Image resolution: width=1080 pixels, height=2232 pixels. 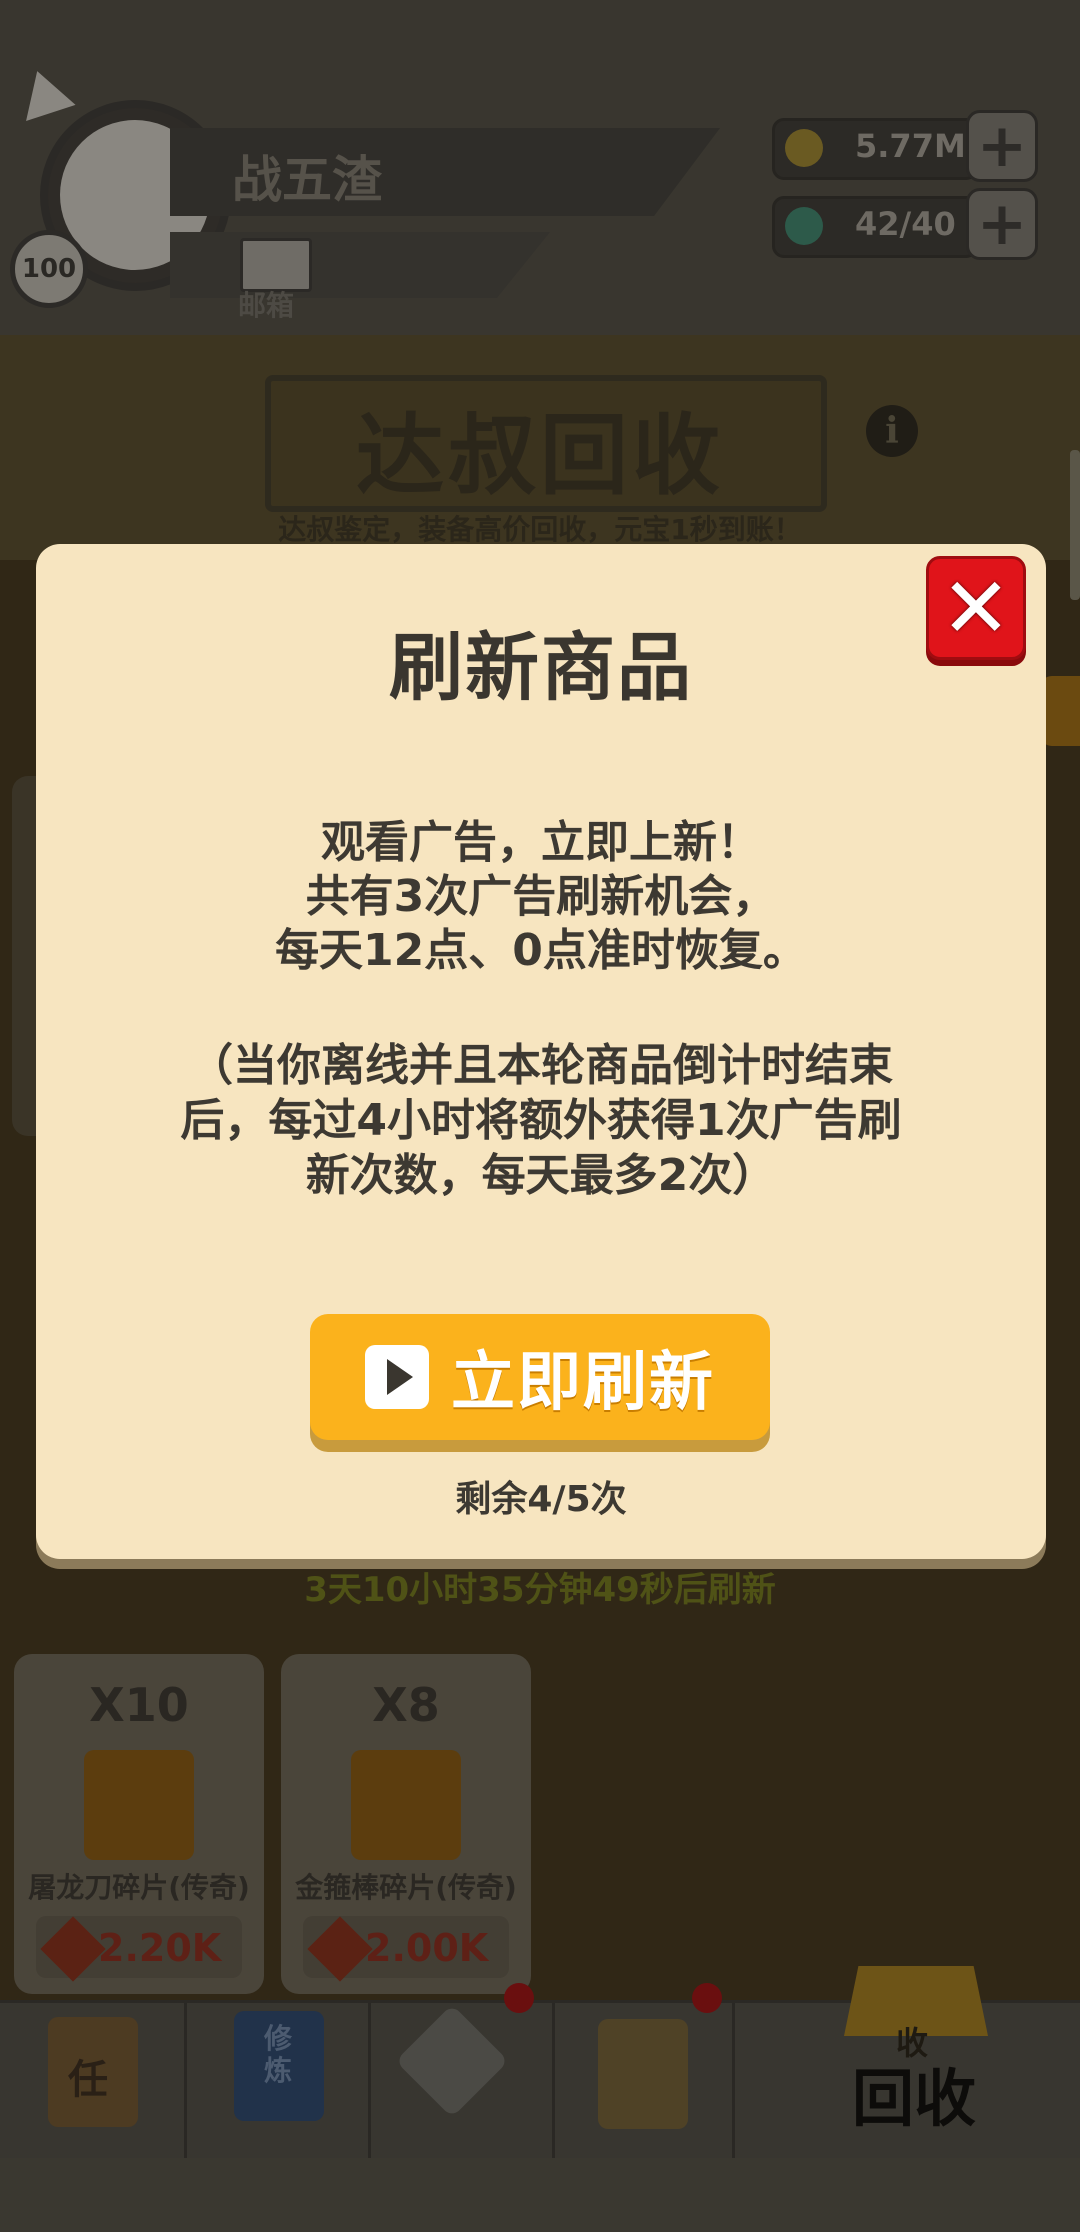 What do you see at coordinates (266, 304) in the screenshot?
I see `mail-label: 邮箱` at bounding box center [266, 304].